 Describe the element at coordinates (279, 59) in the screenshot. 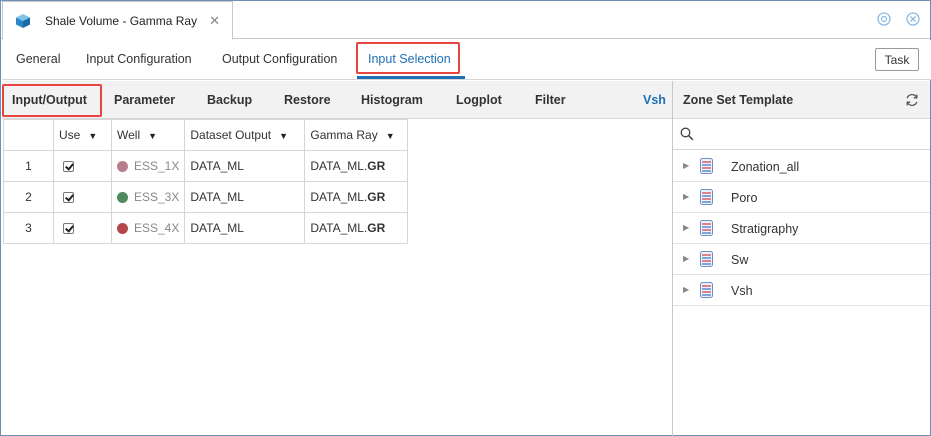

I see `tab-output-configuration: Output Configuration` at that location.